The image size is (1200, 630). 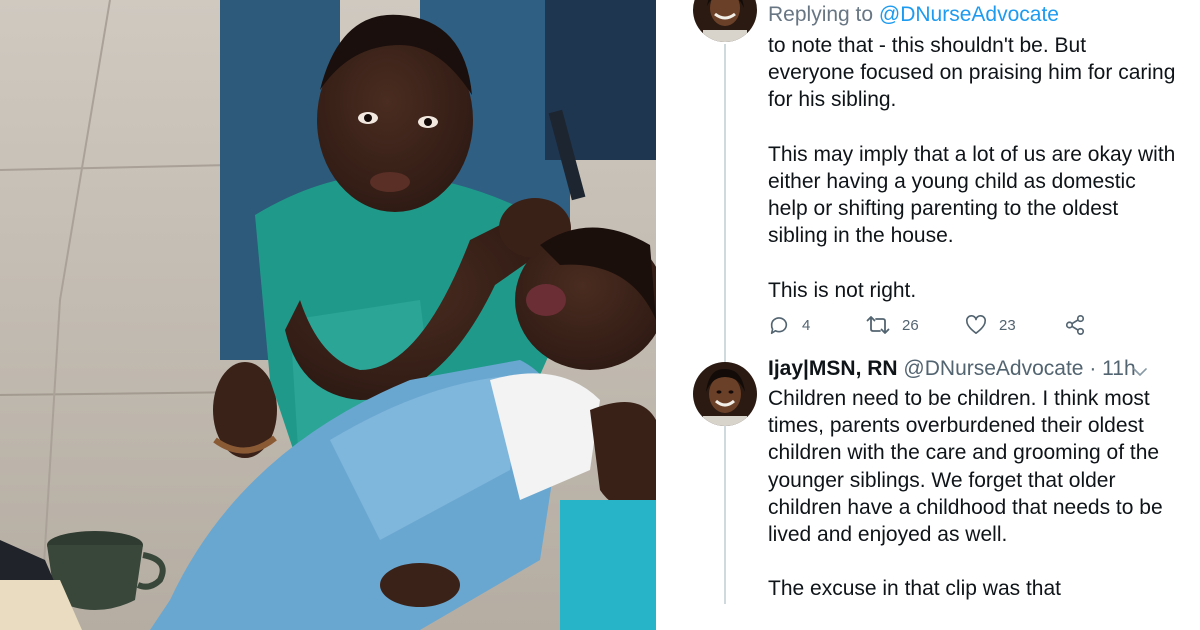 I want to click on like-count: 23, so click(x=1007, y=325).